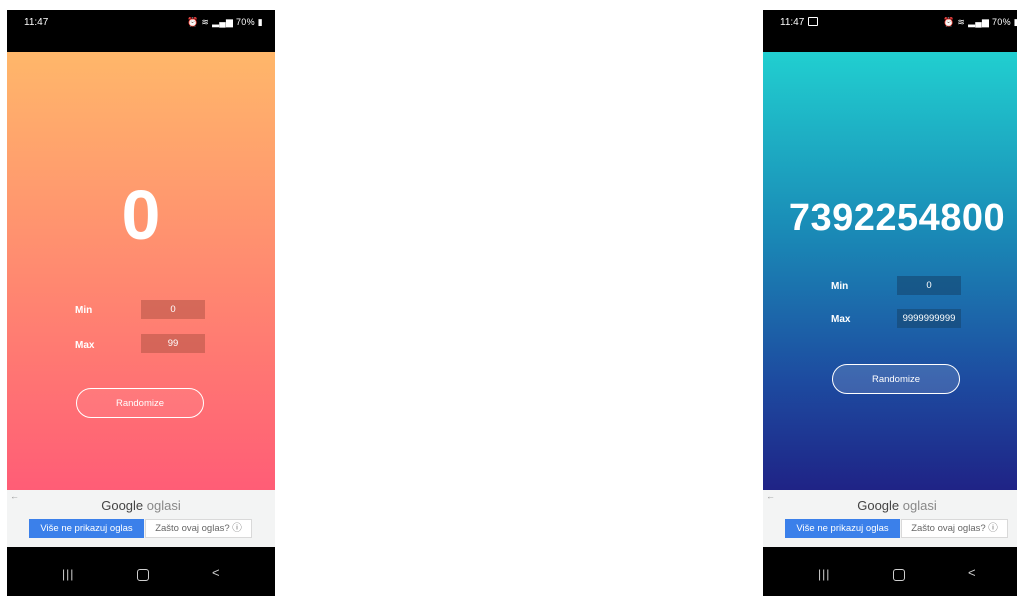 This screenshot has width=1017, height=596. Describe the element at coordinates (173, 343) in the screenshot. I see `max-input: 99` at that location.